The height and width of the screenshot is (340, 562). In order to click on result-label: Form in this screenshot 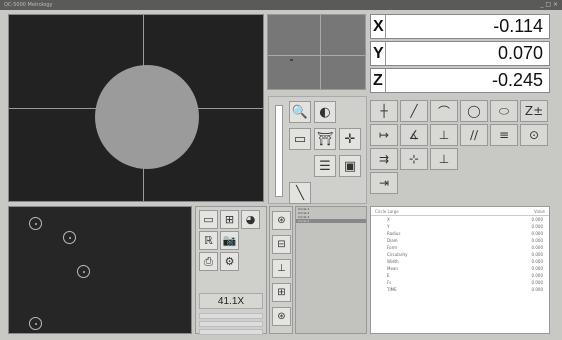, I will do `click(392, 247)`.